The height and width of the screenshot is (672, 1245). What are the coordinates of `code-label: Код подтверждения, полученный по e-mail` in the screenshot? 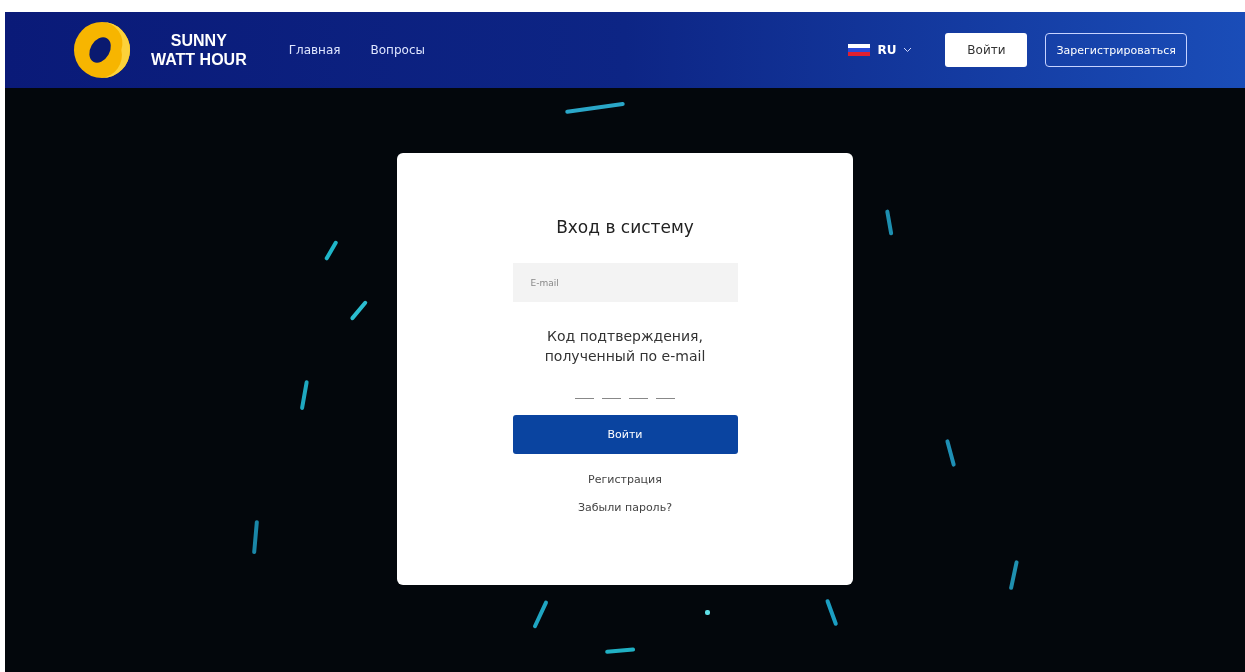 It's located at (625, 346).